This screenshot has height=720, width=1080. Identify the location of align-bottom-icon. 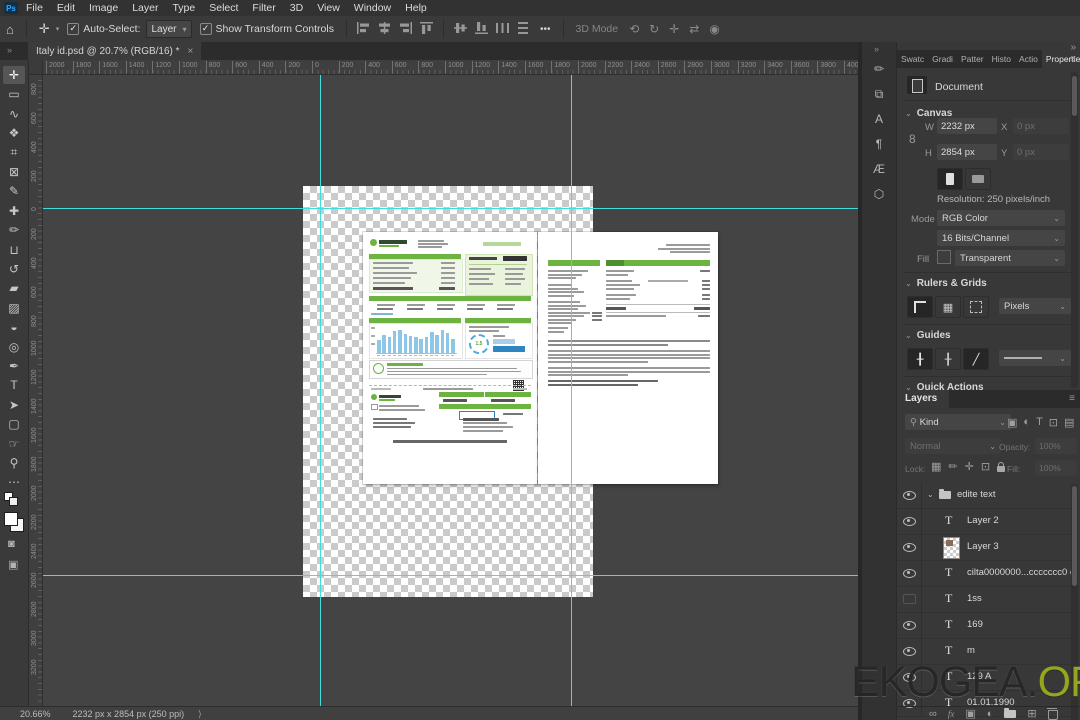
(481, 29).